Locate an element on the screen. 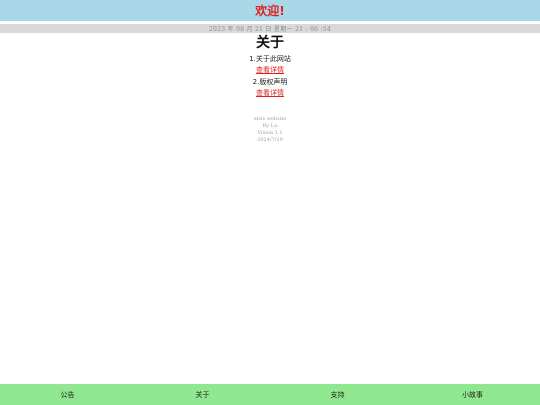  version: Vision 1.1 is located at coordinates (270, 133).